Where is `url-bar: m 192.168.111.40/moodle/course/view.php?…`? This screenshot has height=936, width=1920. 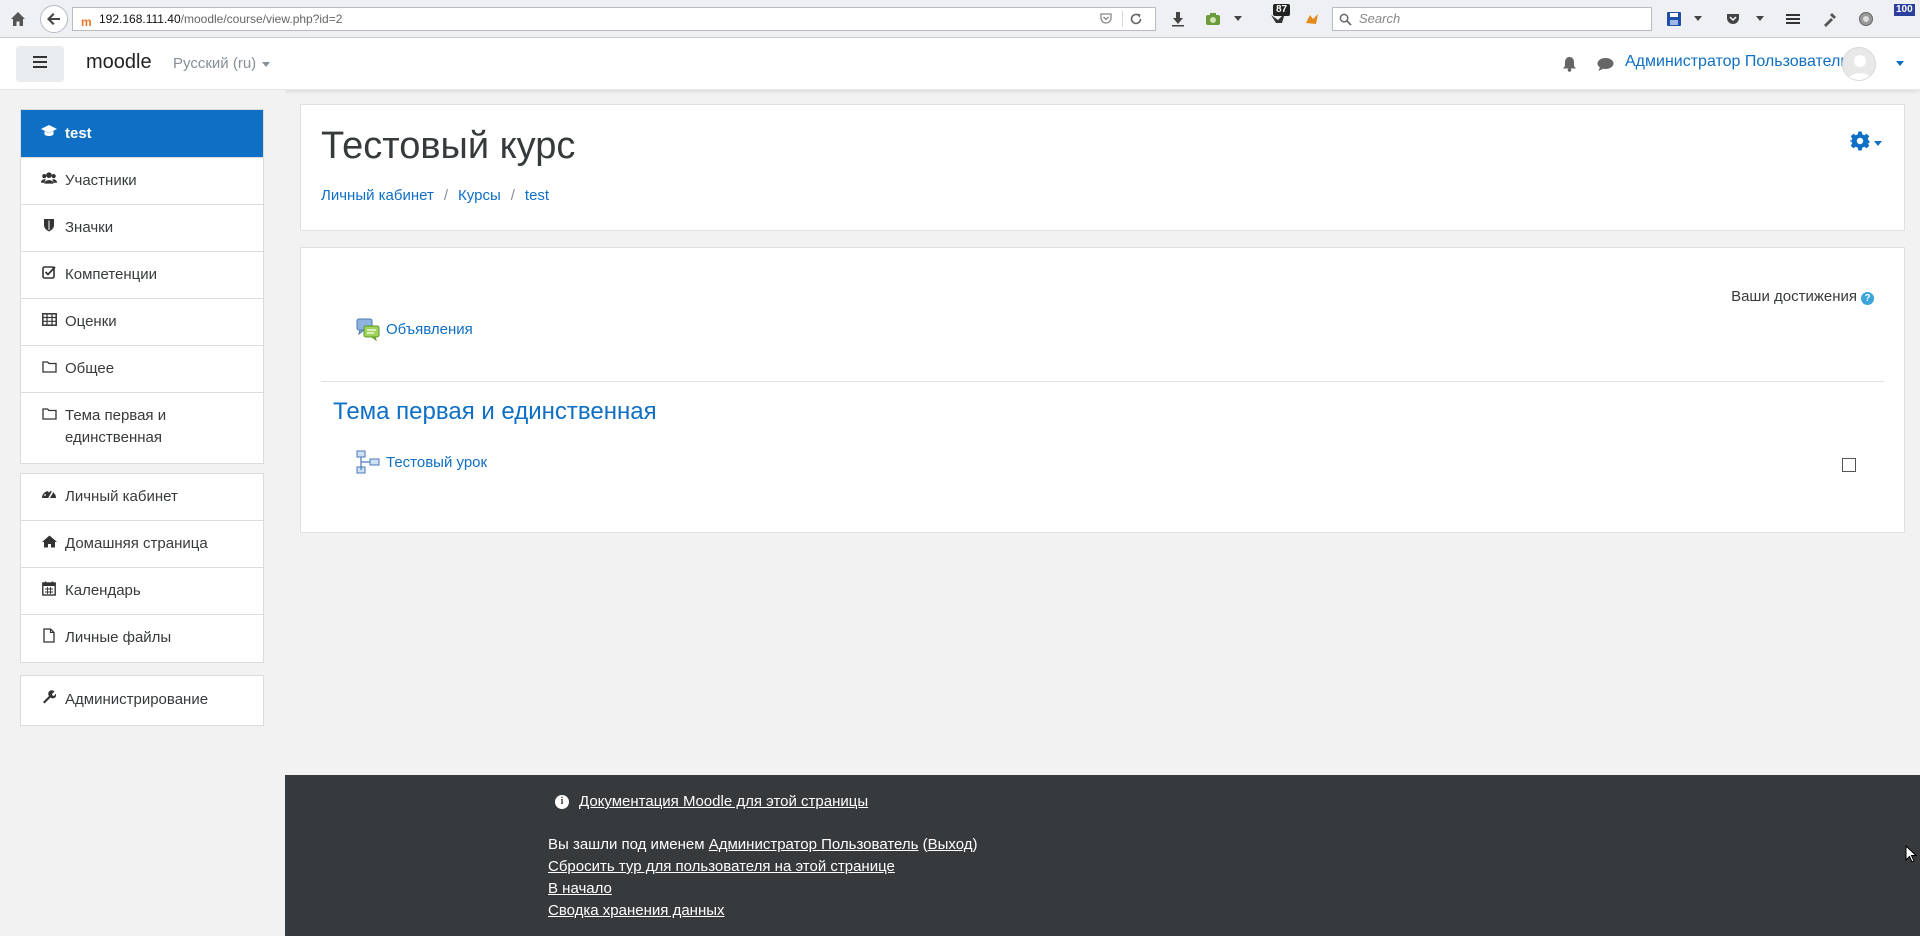
url-bar: m 192.168.111.40/moodle/course/view.php?… is located at coordinates (614, 19).